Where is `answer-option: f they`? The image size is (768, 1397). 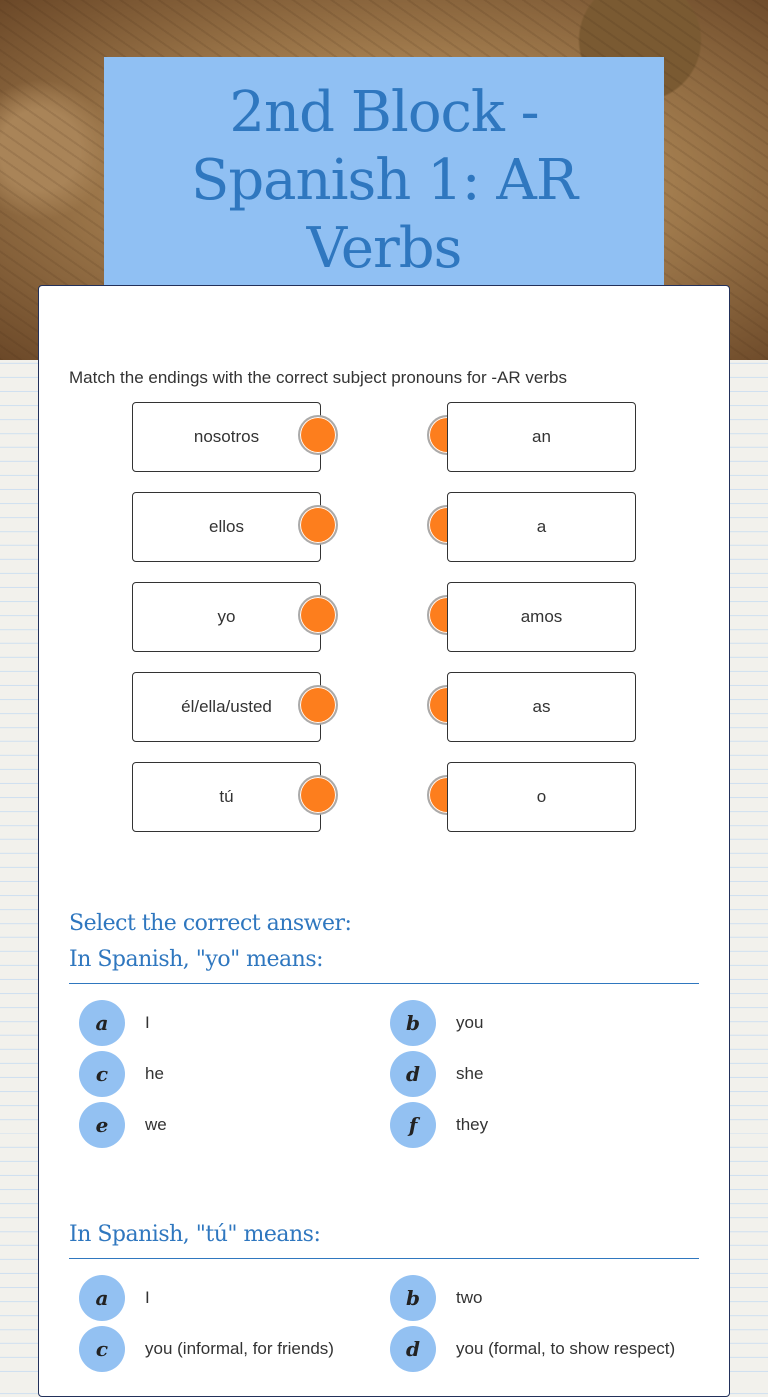 answer-option: f they is located at coordinates (439, 1125).